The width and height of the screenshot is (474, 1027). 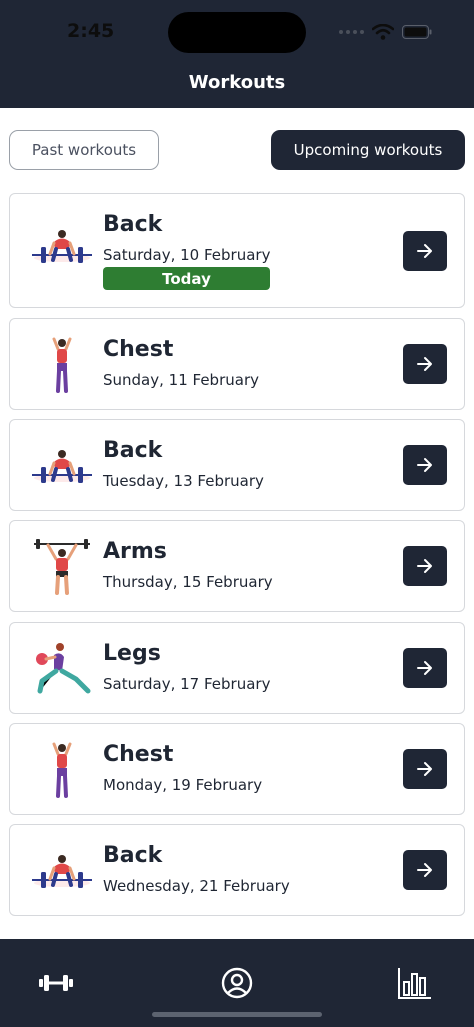 What do you see at coordinates (196, 886) in the screenshot?
I see `workout-date: Wednesday, 21 February` at bounding box center [196, 886].